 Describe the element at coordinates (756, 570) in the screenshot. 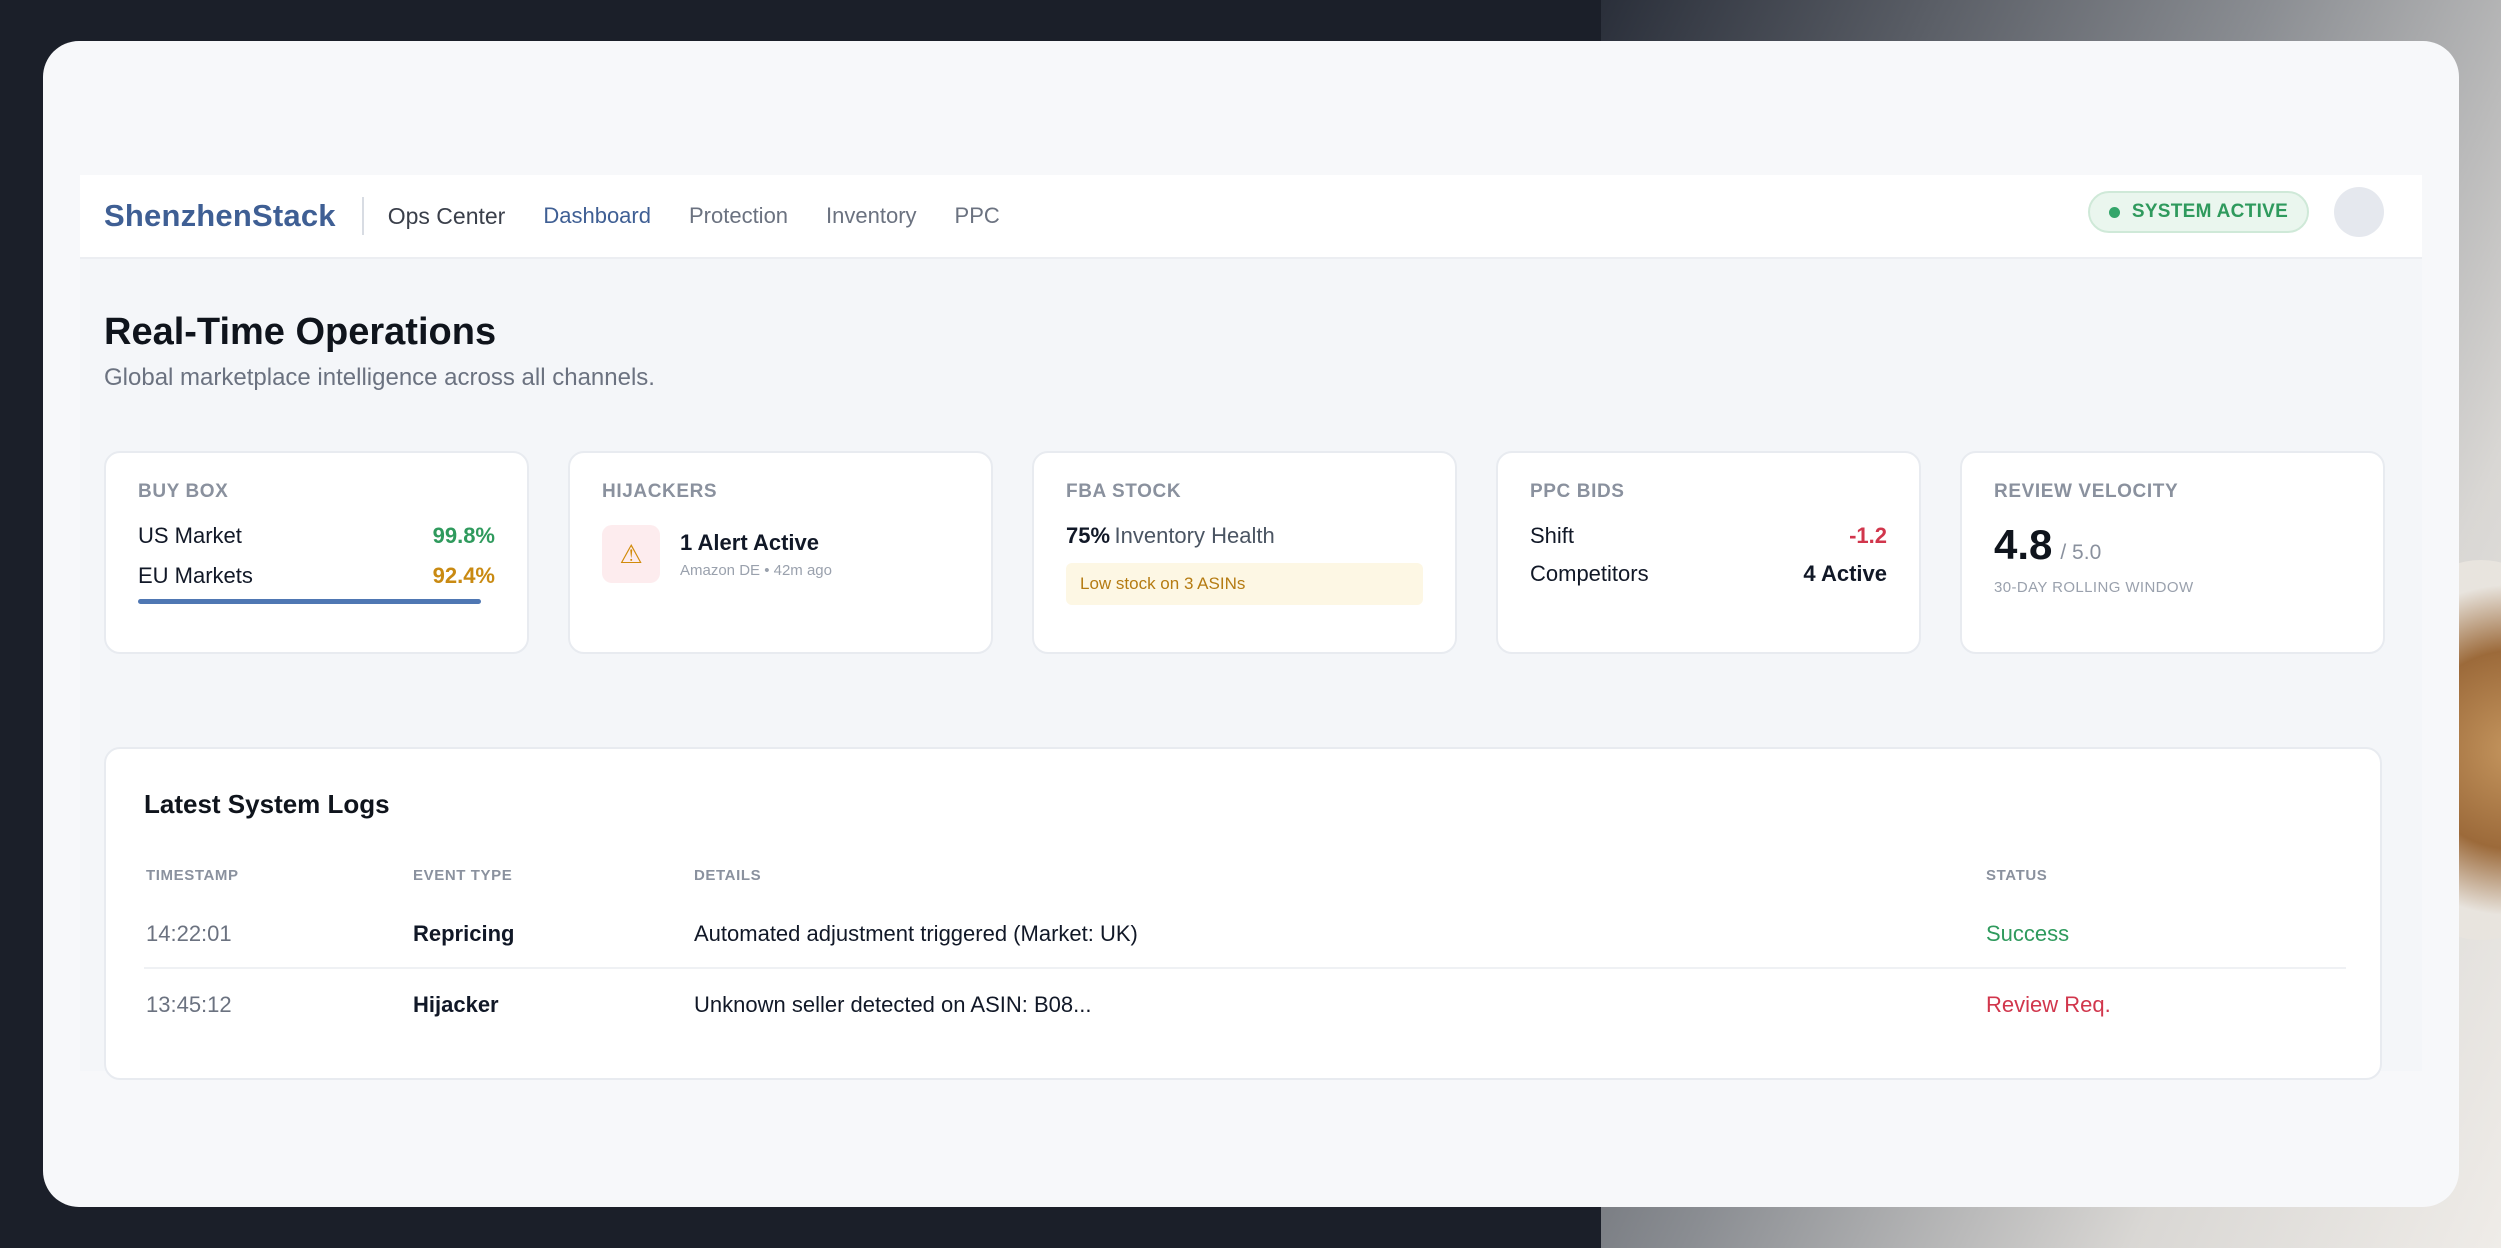

I see `hijacker-alert-meta: Amazon DE • 42m ago` at that location.